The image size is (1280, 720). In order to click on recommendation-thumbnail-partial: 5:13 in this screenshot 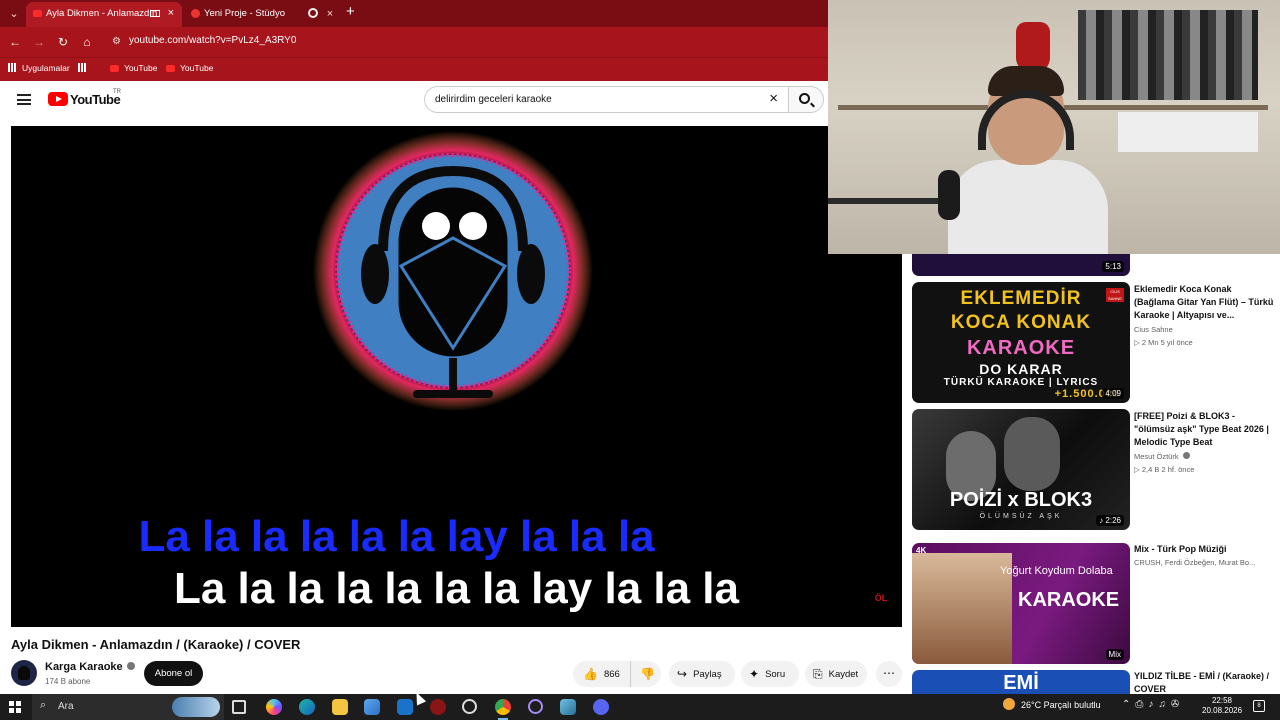, I will do `click(1021, 265)`.